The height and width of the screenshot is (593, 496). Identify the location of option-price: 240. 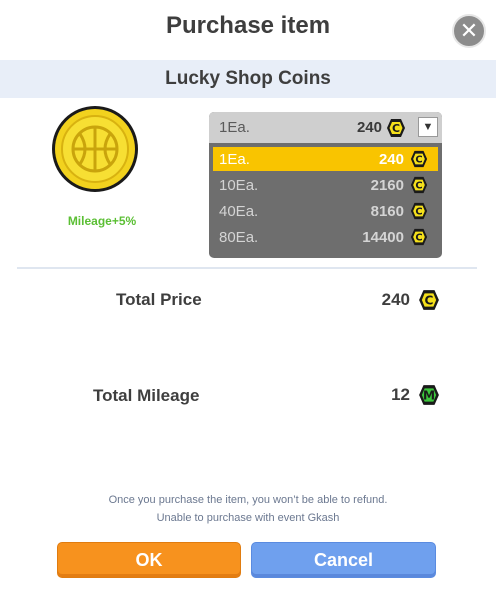
(391, 159).